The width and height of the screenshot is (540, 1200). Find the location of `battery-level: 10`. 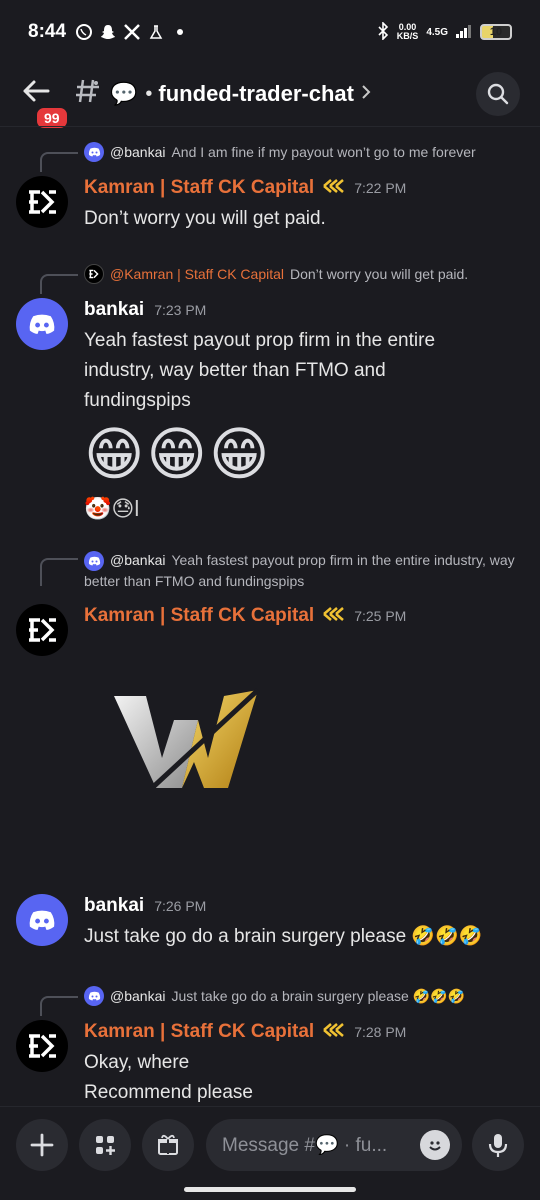

battery-level: 10 is located at coordinates (496, 32).